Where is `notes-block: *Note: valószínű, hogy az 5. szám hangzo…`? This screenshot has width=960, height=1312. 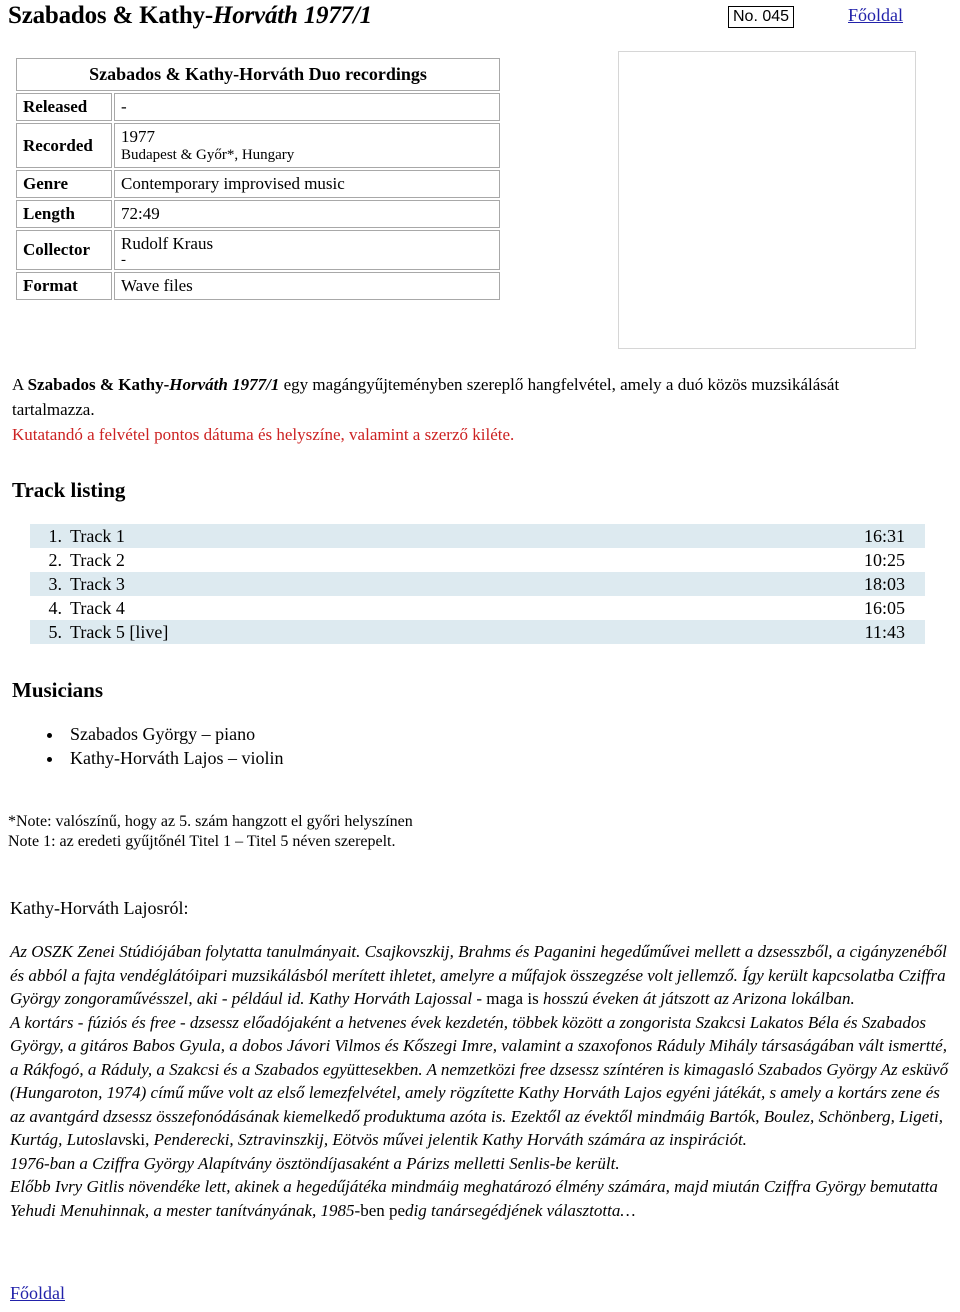
notes-block: *Note: valószínű, hogy az 5. szám hangzo… is located at coordinates (210, 832).